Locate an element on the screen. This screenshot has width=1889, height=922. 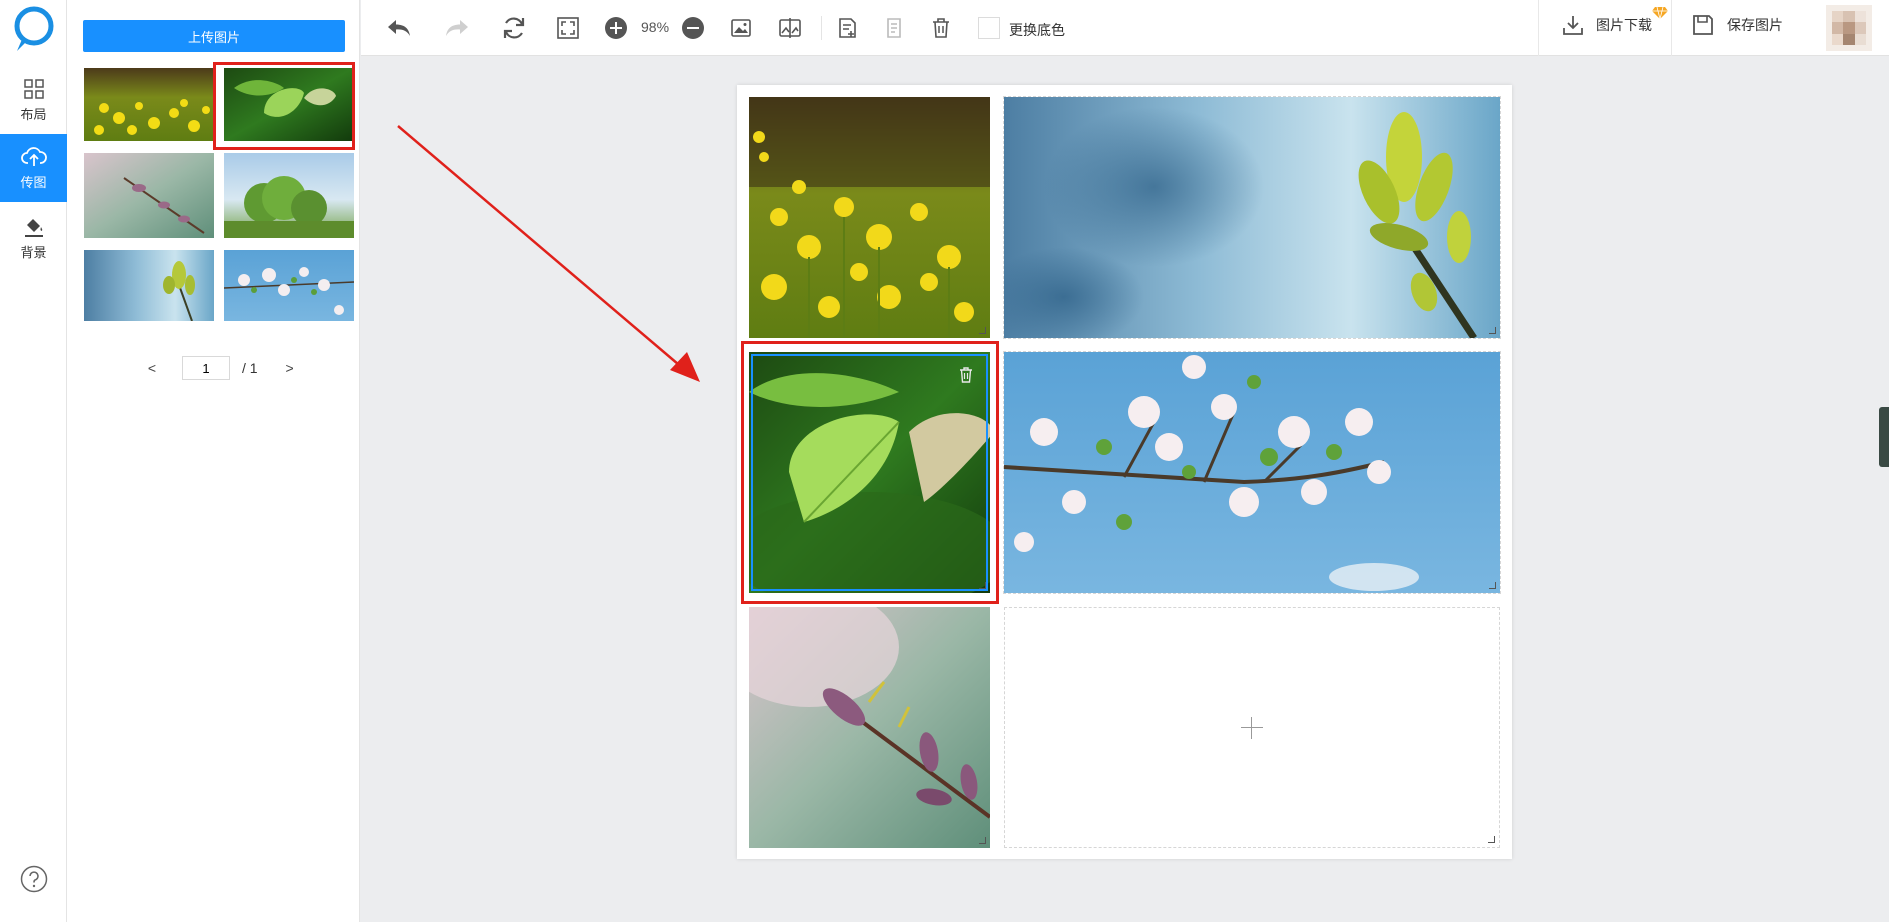
collage-cell-willow is located at coordinates (869, 727).